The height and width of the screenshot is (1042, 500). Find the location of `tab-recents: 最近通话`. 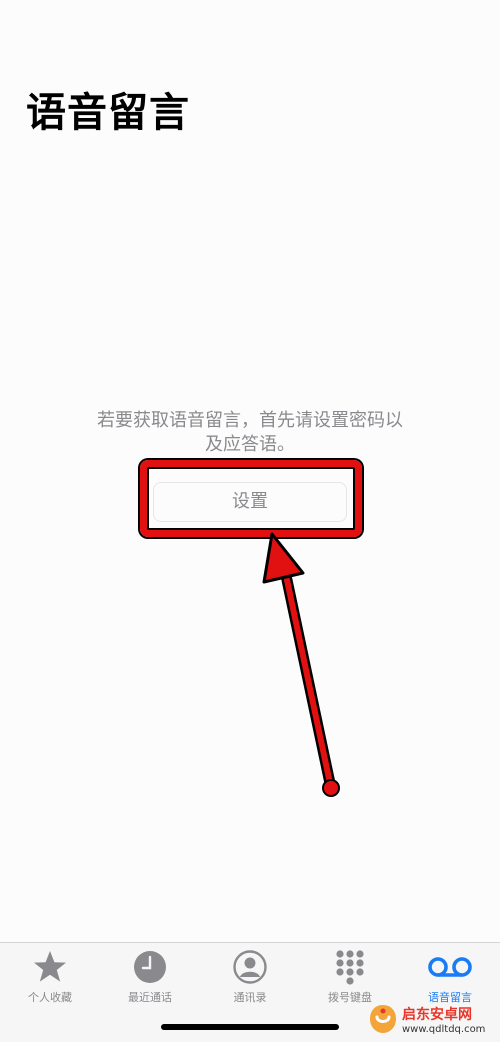

tab-recents: 最近通话 is located at coordinates (150, 979).